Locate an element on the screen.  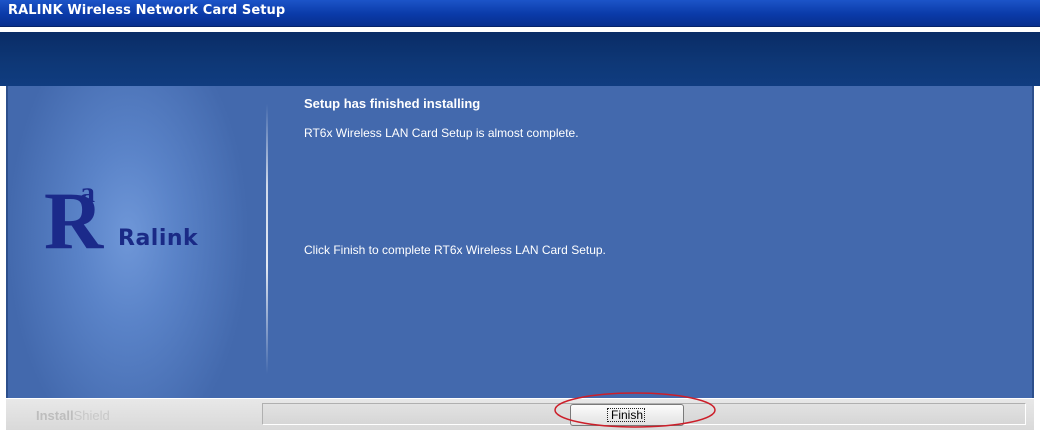
ralink-logo-icon: R a Ralink is located at coordinates (153, 227).